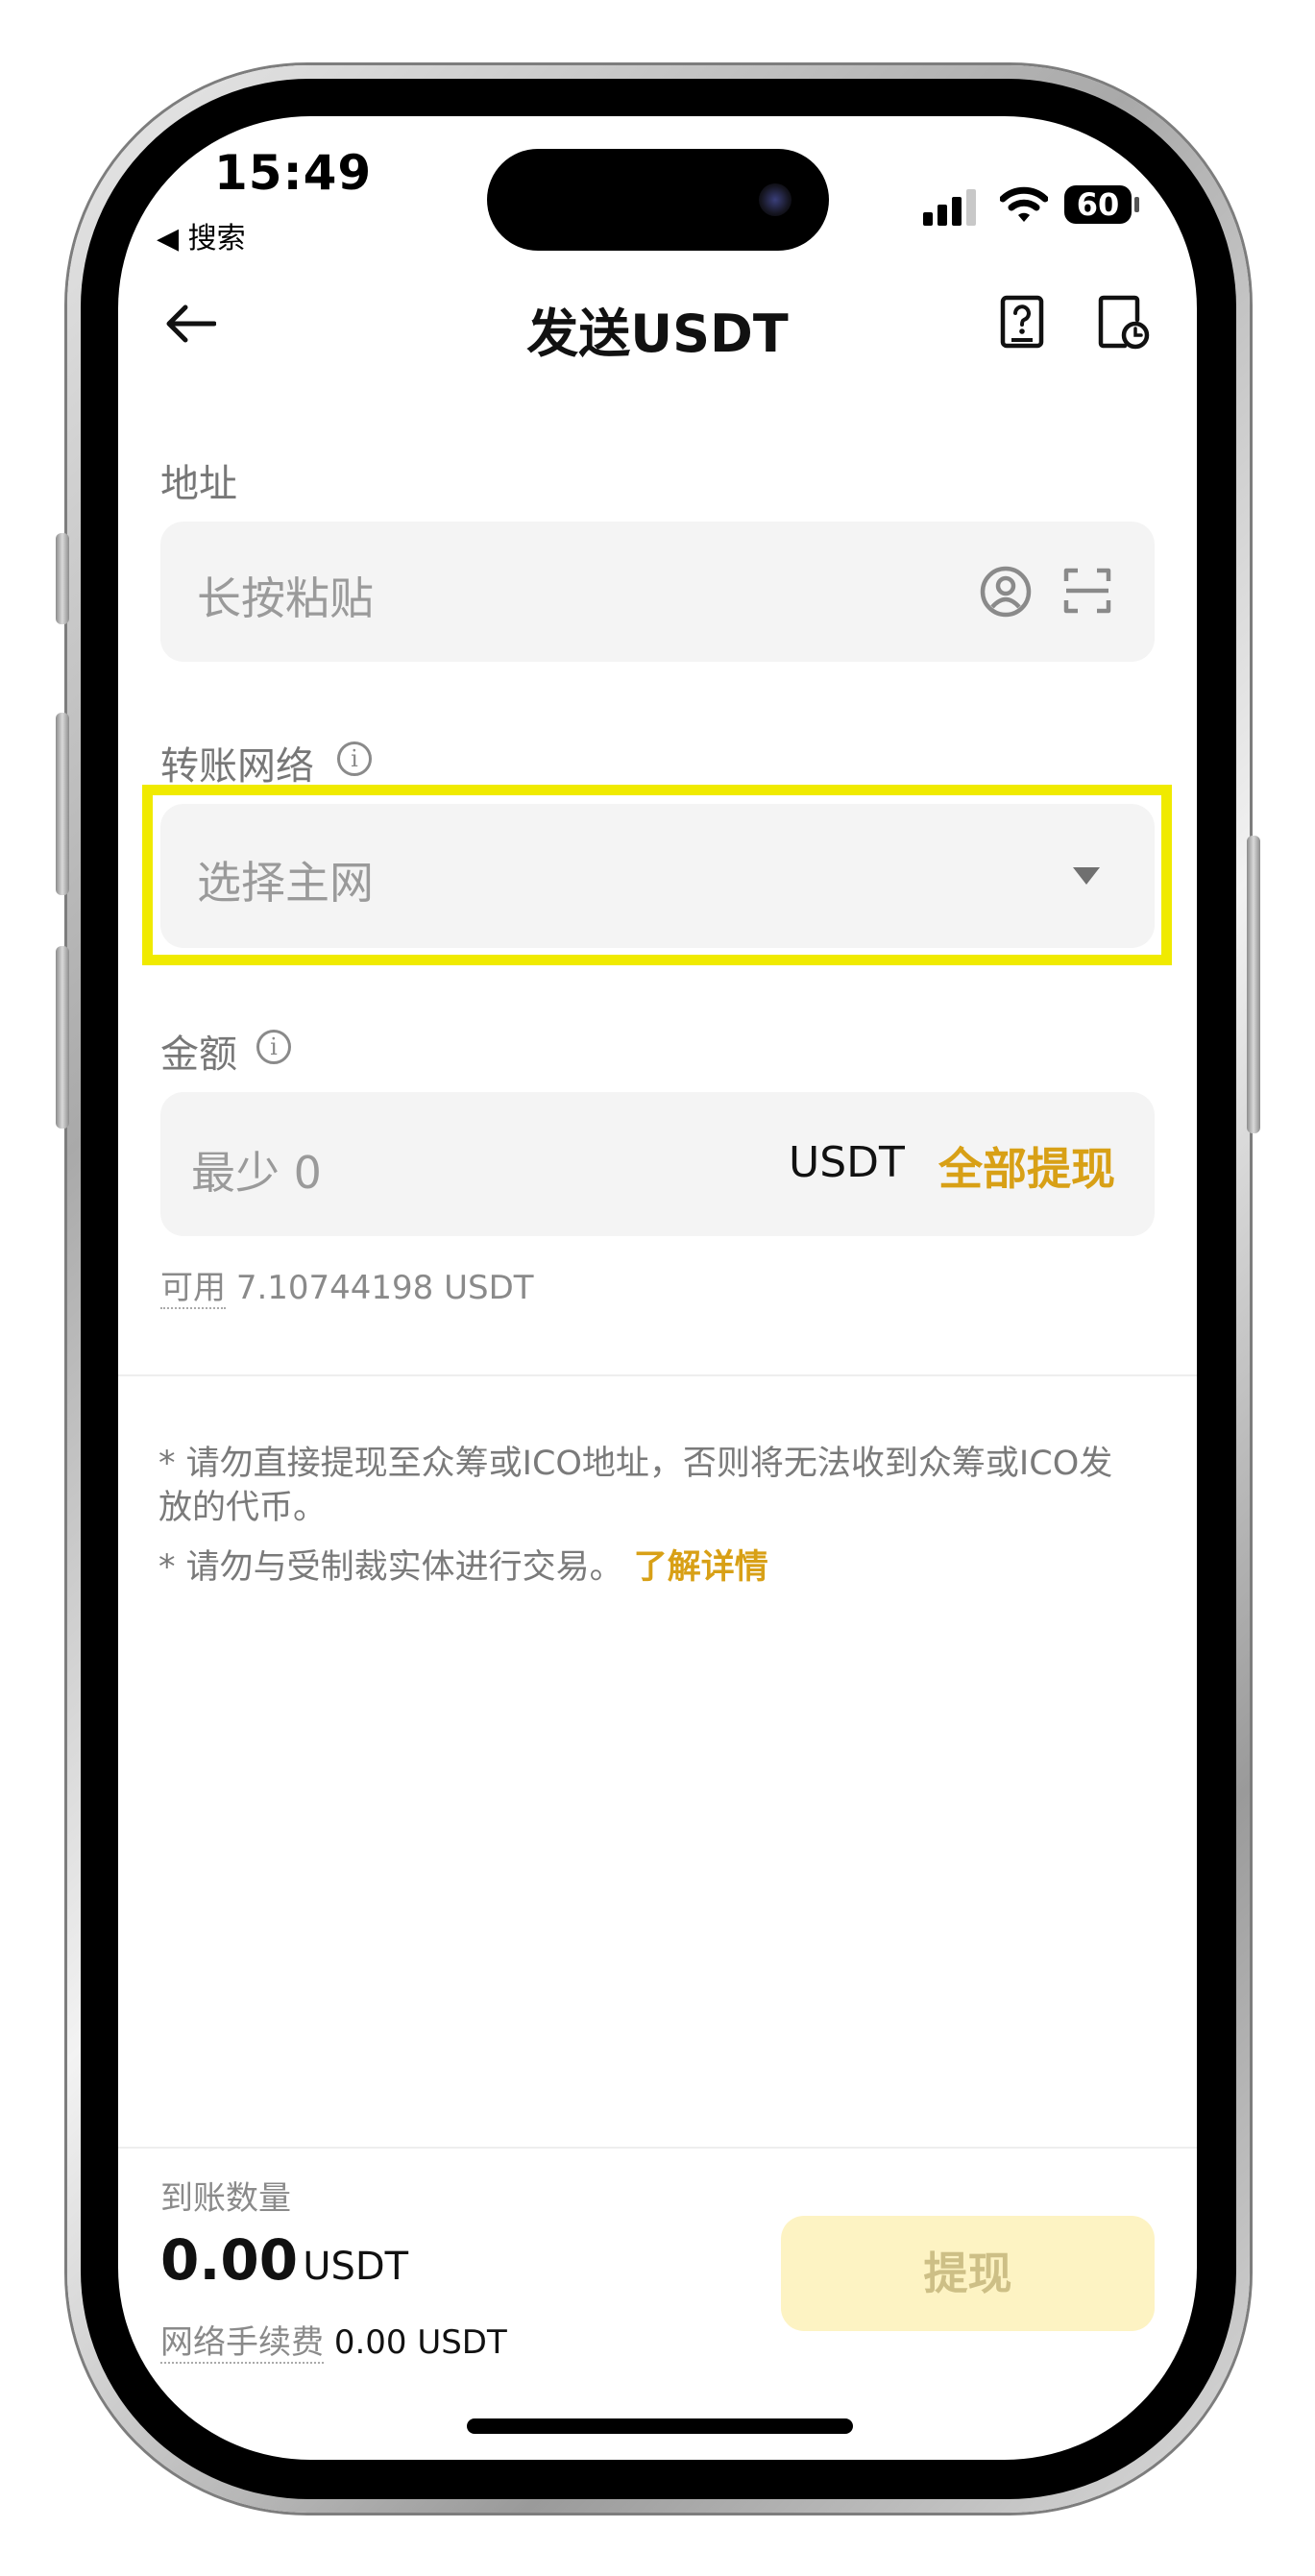 The height and width of the screenshot is (2576, 1315). What do you see at coordinates (257, 1173) in the screenshot?
I see `amount-placeholder: 最少 0` at bounding box center [257, 1173].